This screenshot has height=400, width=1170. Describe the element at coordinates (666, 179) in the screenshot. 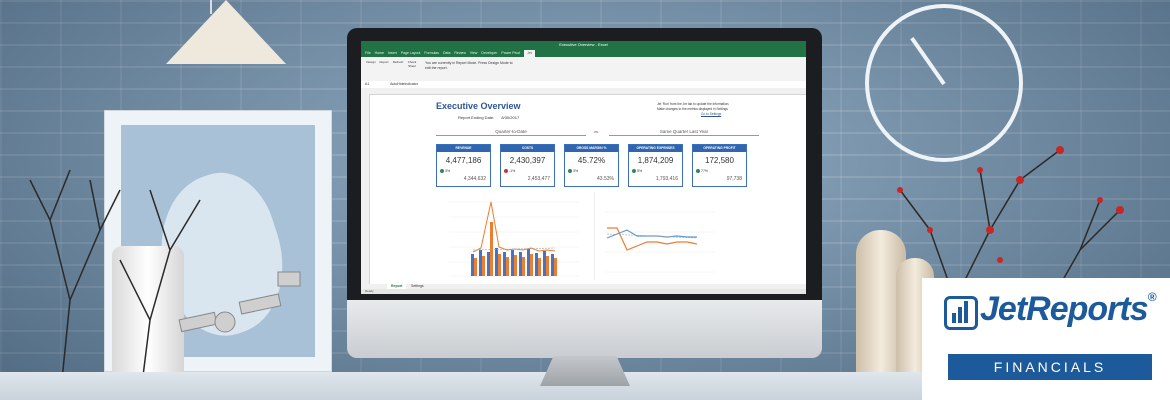

I see `kpi-prior: 1,793,416` at that location.